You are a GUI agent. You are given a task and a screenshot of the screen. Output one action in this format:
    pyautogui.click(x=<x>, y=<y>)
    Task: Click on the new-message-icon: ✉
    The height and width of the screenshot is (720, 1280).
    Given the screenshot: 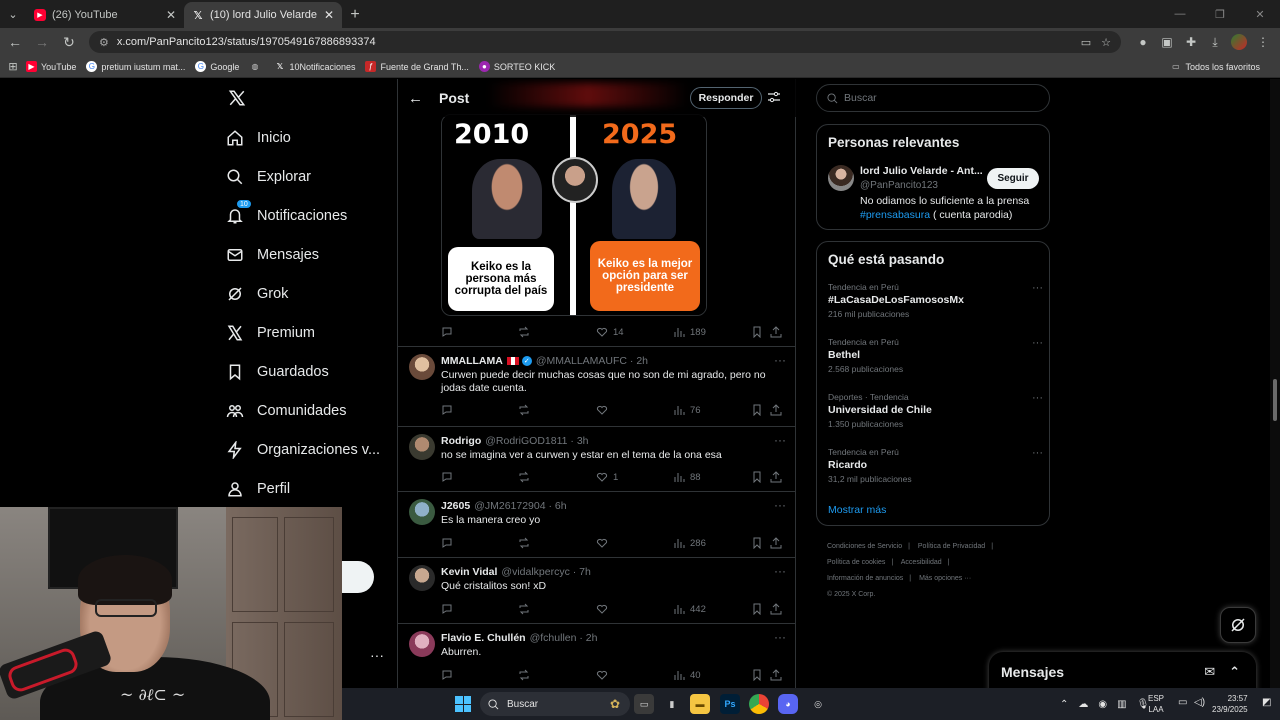 What is the action you would take?
    pyautogui.click(x=1209, y=672)
    